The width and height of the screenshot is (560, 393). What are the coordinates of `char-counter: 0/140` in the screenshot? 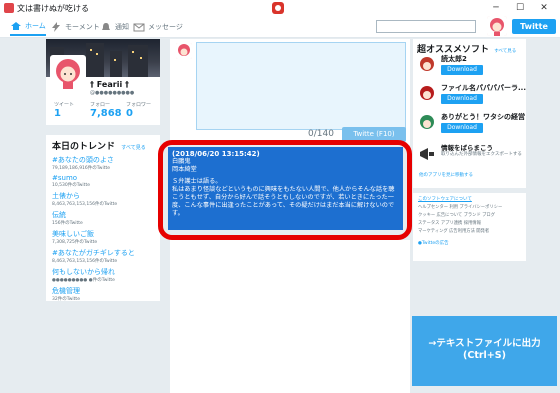 It's located at (321, 134).